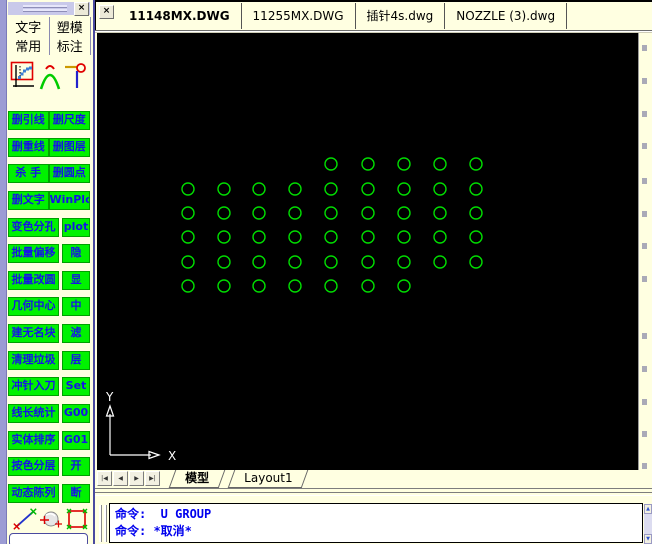 The height and width of the screenshot is (544, 652). Describe the element at coordinates (136, 478) in the screenshot. I see `sheet-nav-button: ▶` at that location.